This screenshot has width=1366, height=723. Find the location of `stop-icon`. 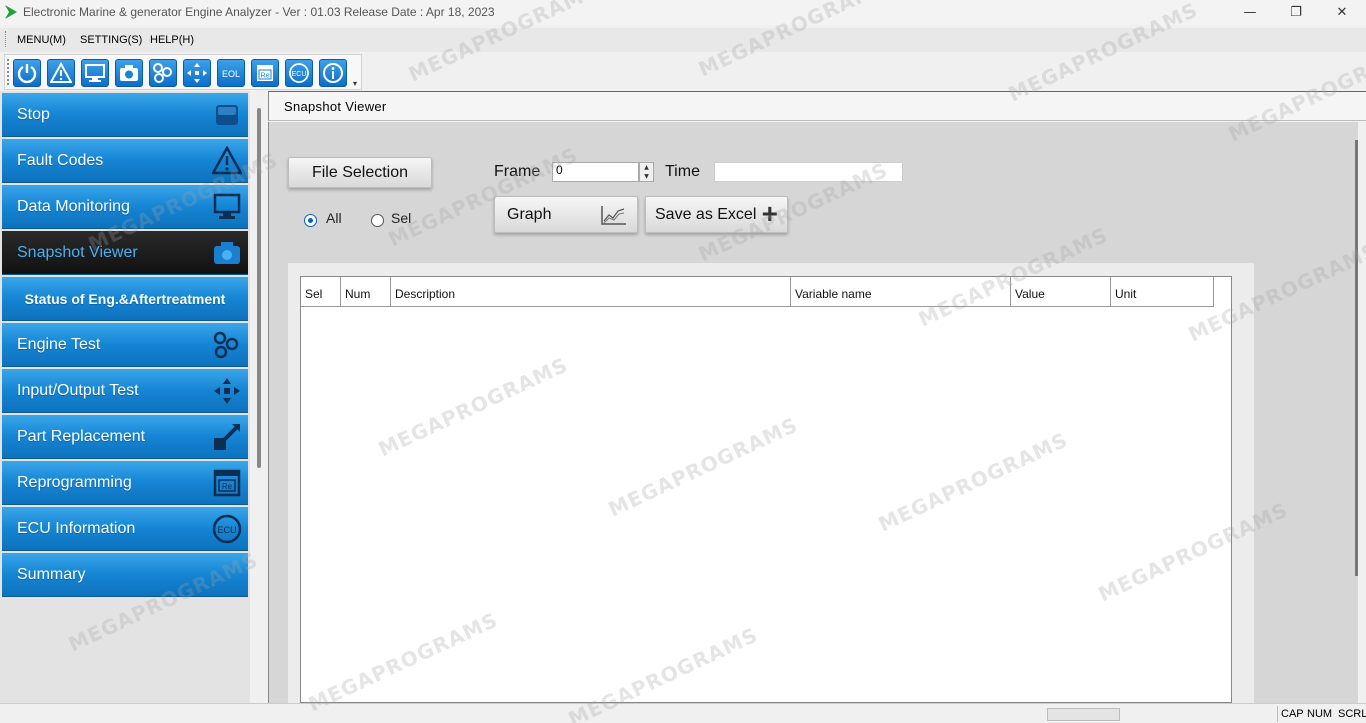

stop-icon is located at coordinates (227, 115).